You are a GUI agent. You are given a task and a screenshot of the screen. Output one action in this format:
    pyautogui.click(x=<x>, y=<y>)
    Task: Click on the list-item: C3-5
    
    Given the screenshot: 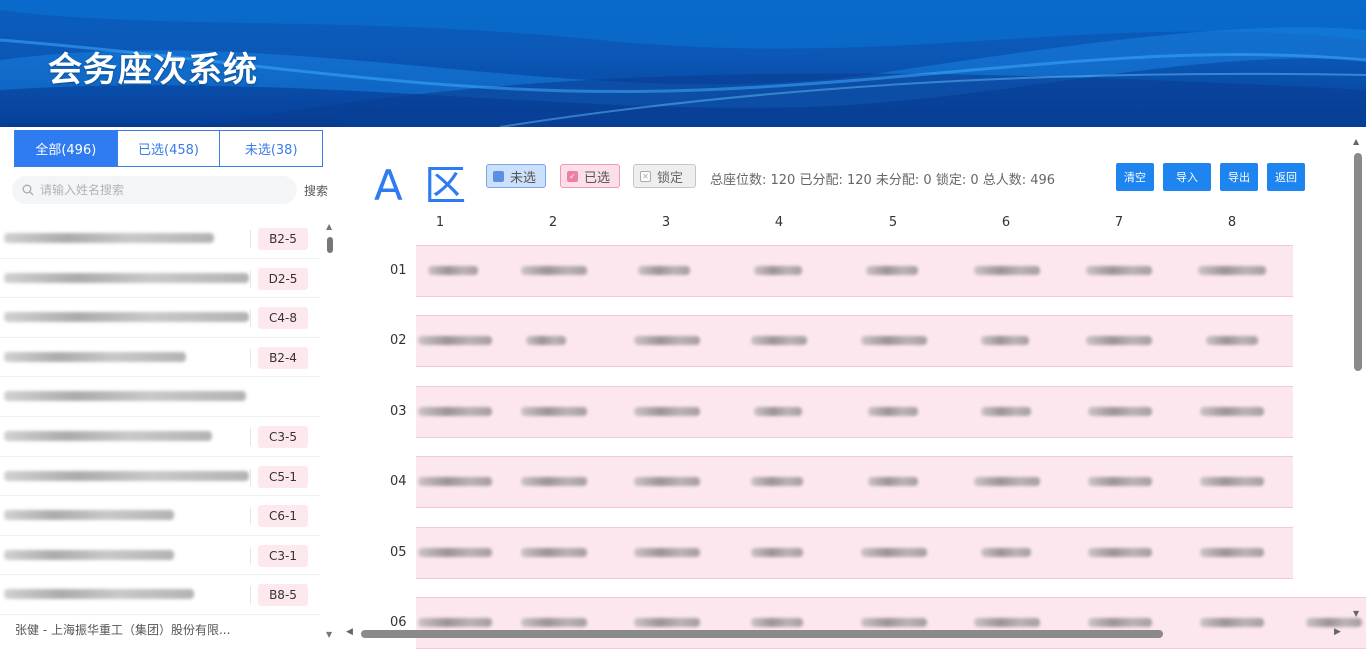 What is the action you would take?
    pyautogui.click(x=160, y=437)
    